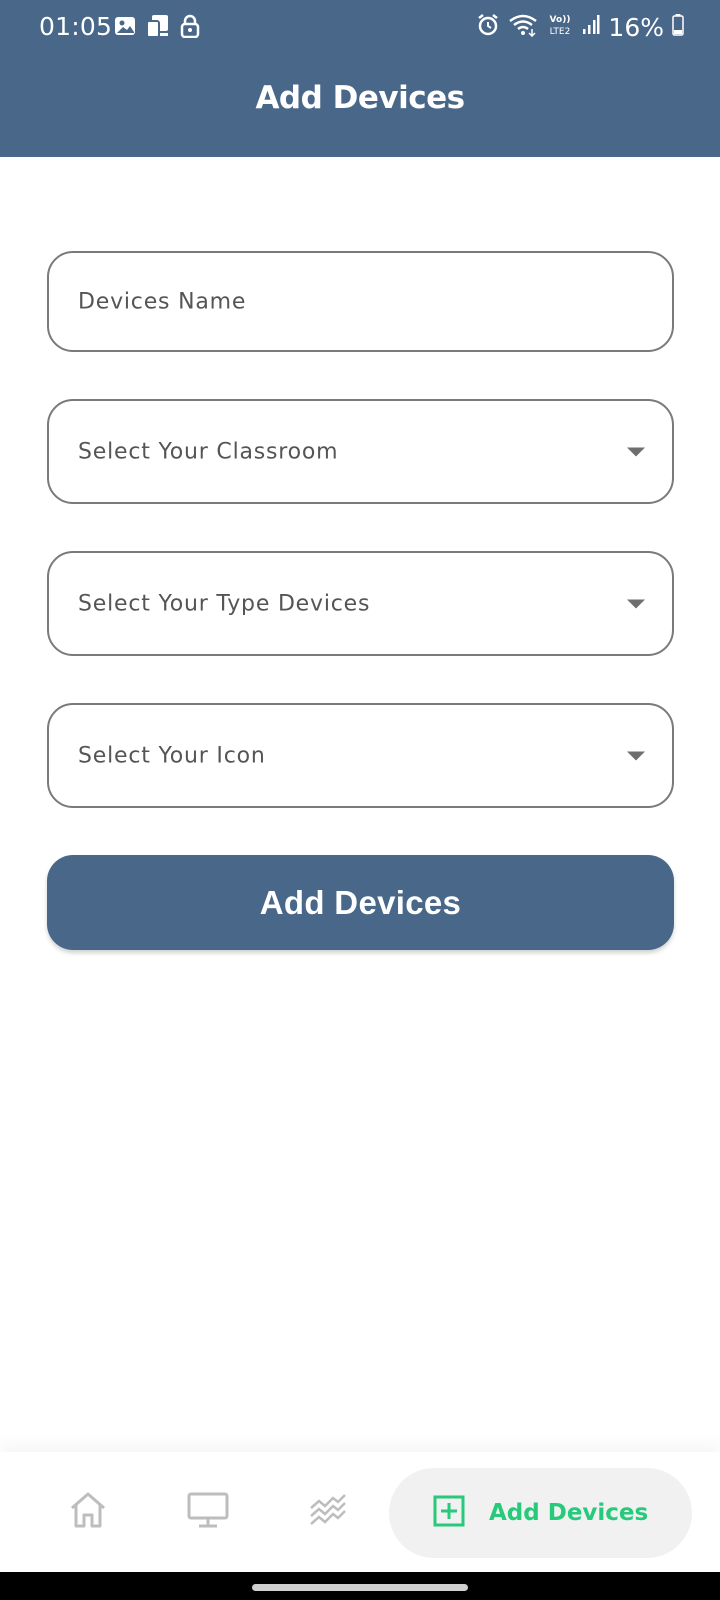 The height and width of the screenshot is (1600, 720). Describe the element at coordinates (569, 1513) in the screenshot. I see `nav-add-devices-label: Add Devices` at that location.